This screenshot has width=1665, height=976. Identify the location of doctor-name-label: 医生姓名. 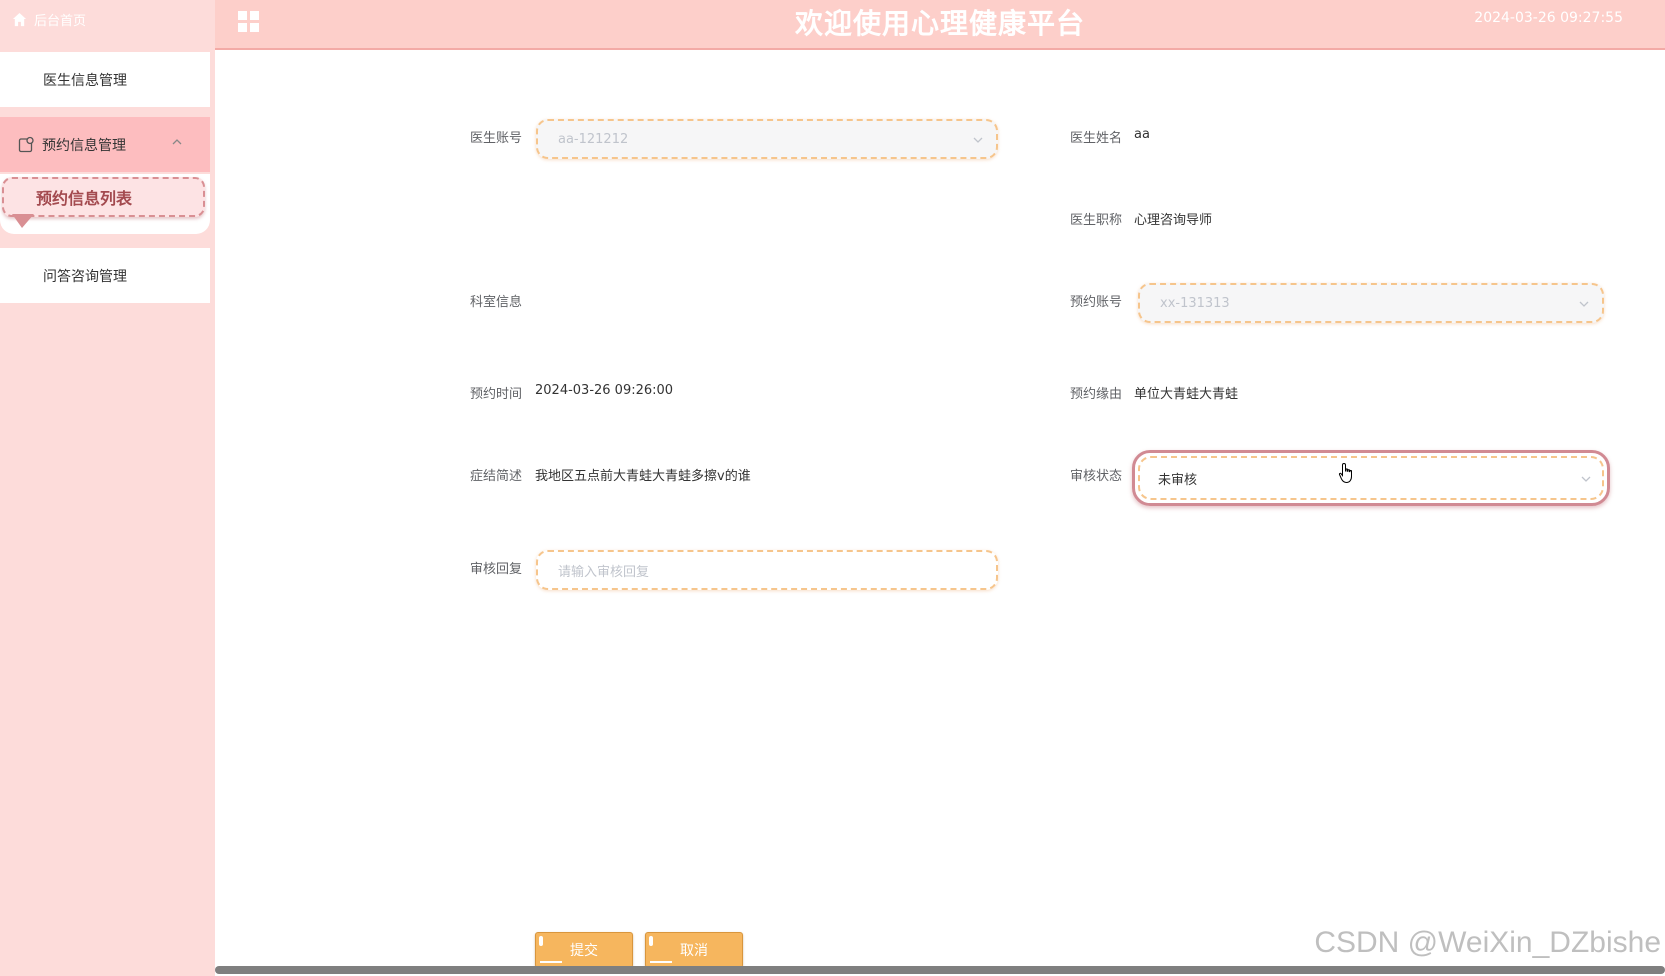
(1095, 138).